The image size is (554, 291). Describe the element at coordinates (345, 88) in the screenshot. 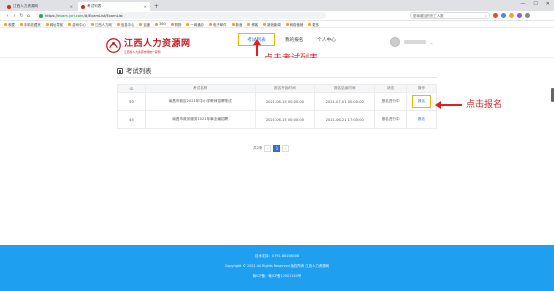

I see `header-end-time: 报名结束时间` at that location.